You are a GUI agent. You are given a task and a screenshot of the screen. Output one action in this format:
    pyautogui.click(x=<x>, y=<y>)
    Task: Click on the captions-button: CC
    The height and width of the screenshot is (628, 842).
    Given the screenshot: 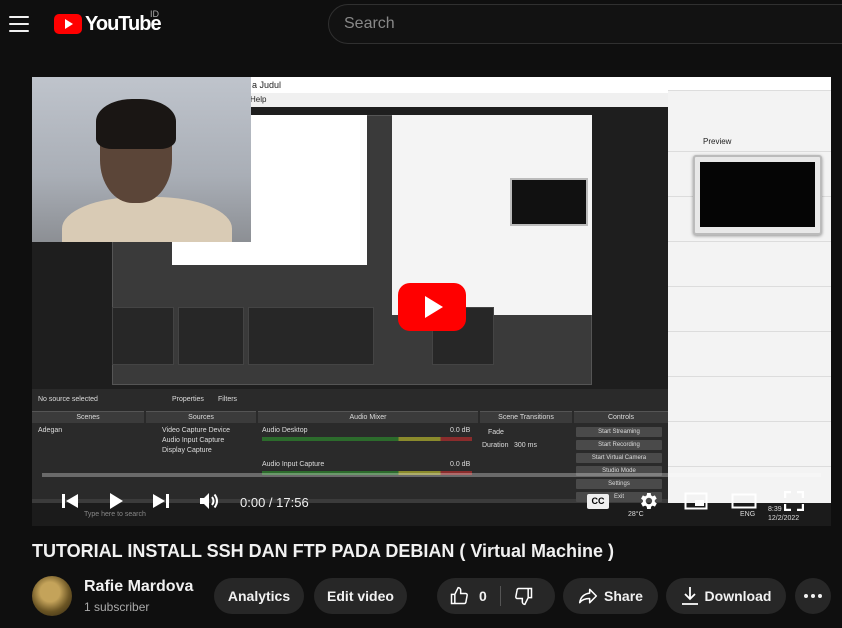 What is the action you would take?
    pyautogui.click(x=598, y=501)
    